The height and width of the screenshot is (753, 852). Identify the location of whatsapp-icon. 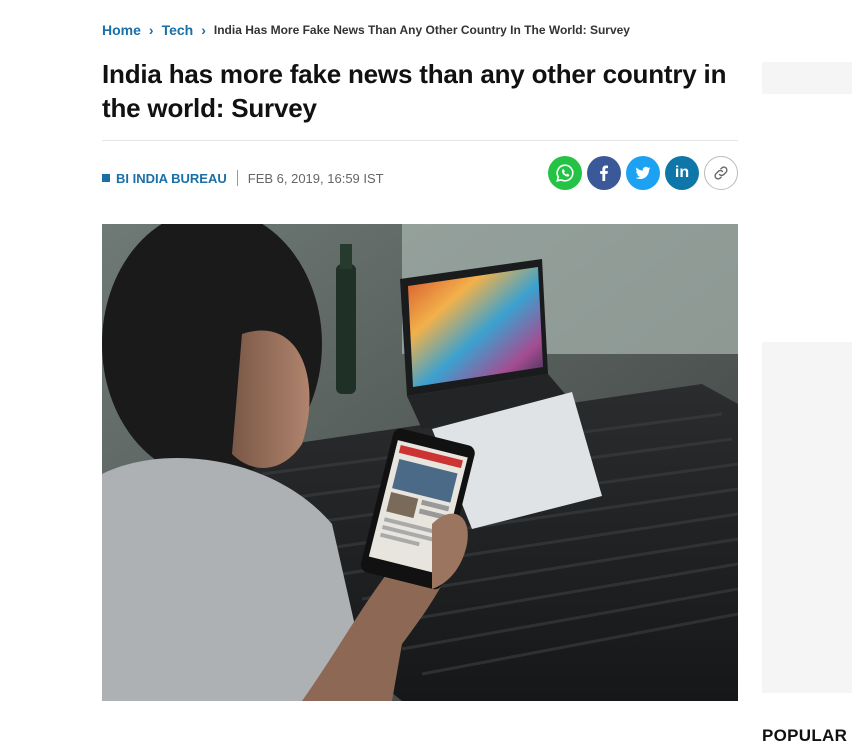
(565, 173).